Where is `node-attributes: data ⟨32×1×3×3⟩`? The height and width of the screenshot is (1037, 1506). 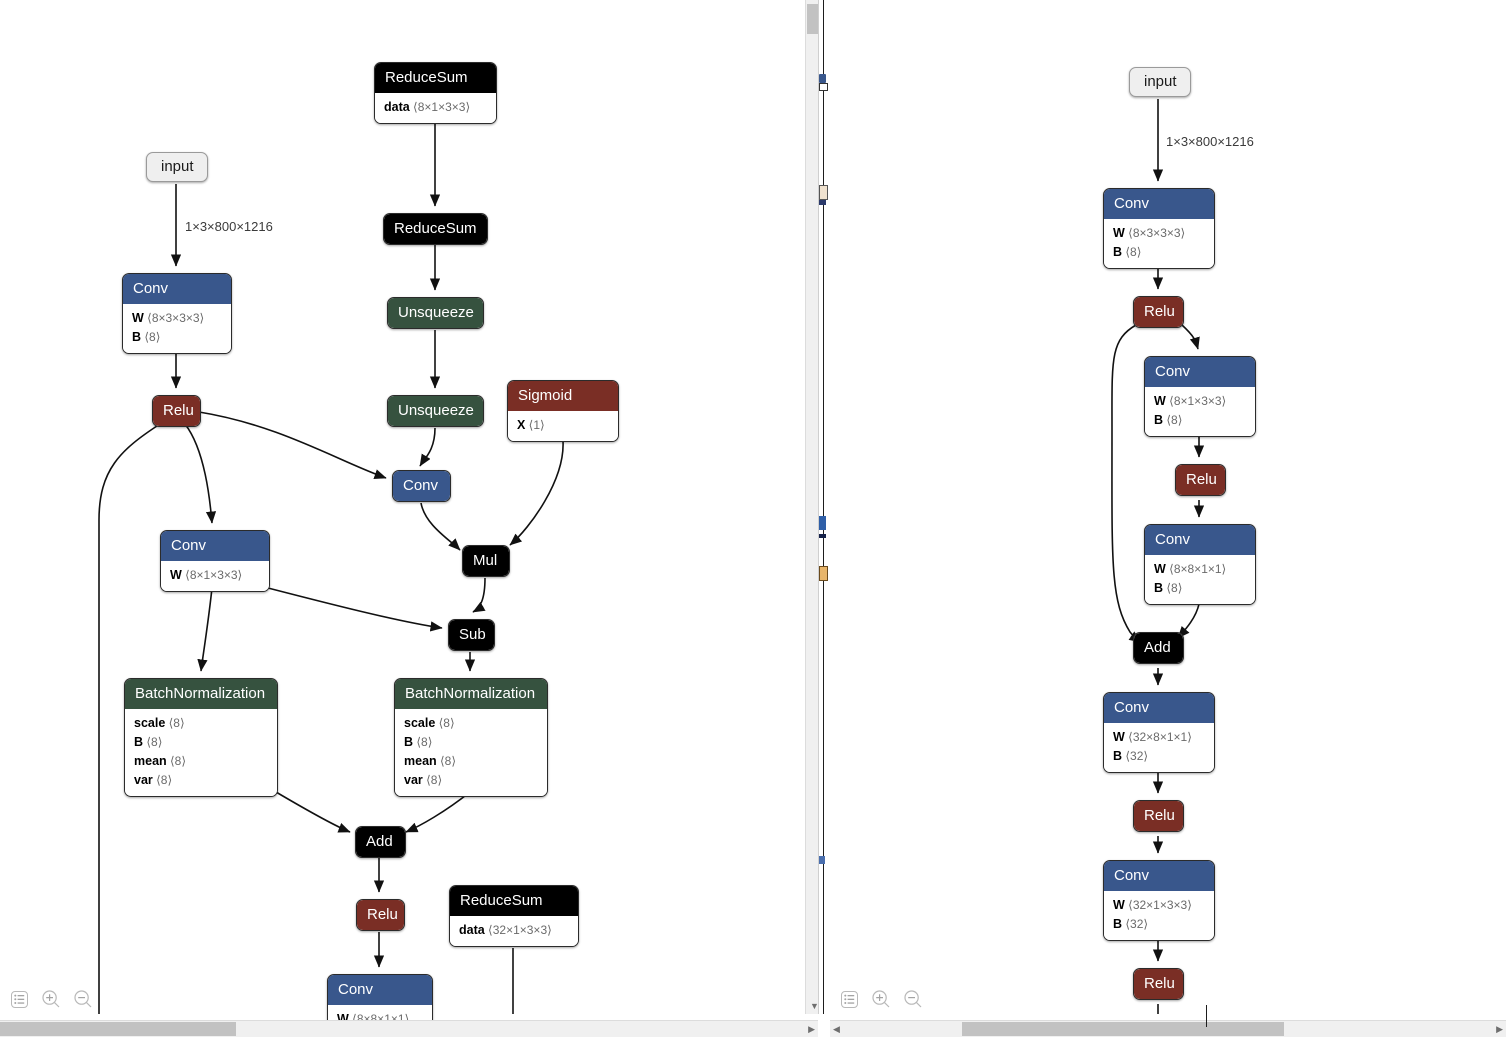
node-attributes: data ⟨32×1×3×3⟩ is located at coordinates (514, 931).